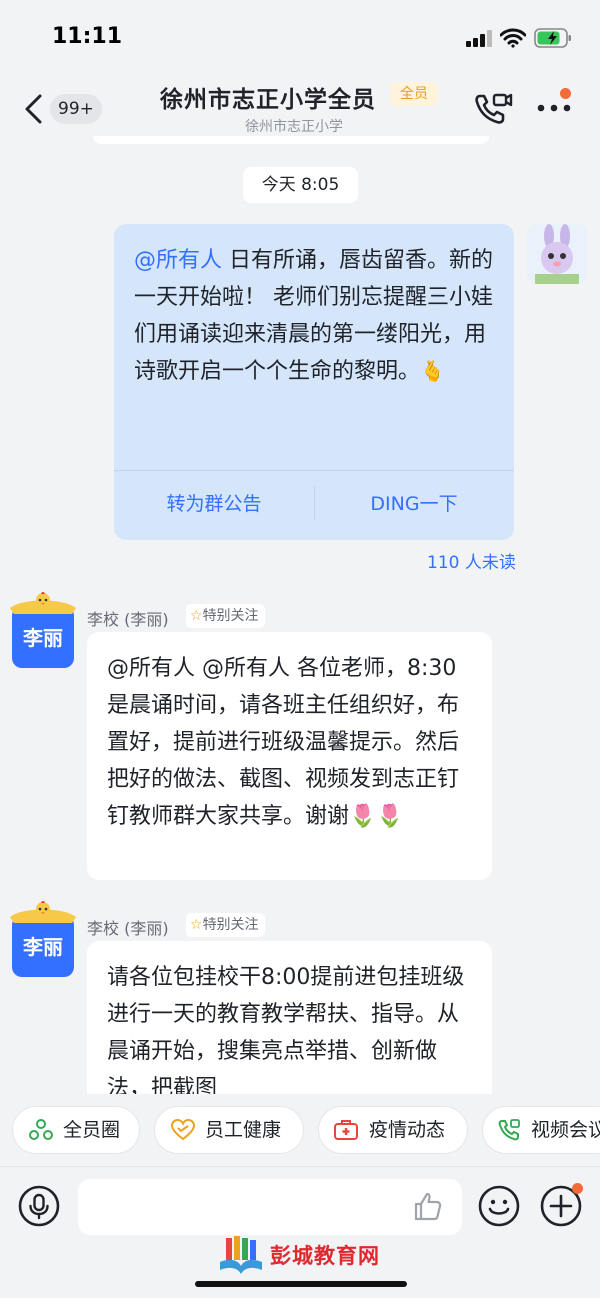 This screenshot has height=1298, width=600. What do you see at coordinates (314, 470) in the screenshot?
I see `bubble-divider` at bounding box center [314, 470].